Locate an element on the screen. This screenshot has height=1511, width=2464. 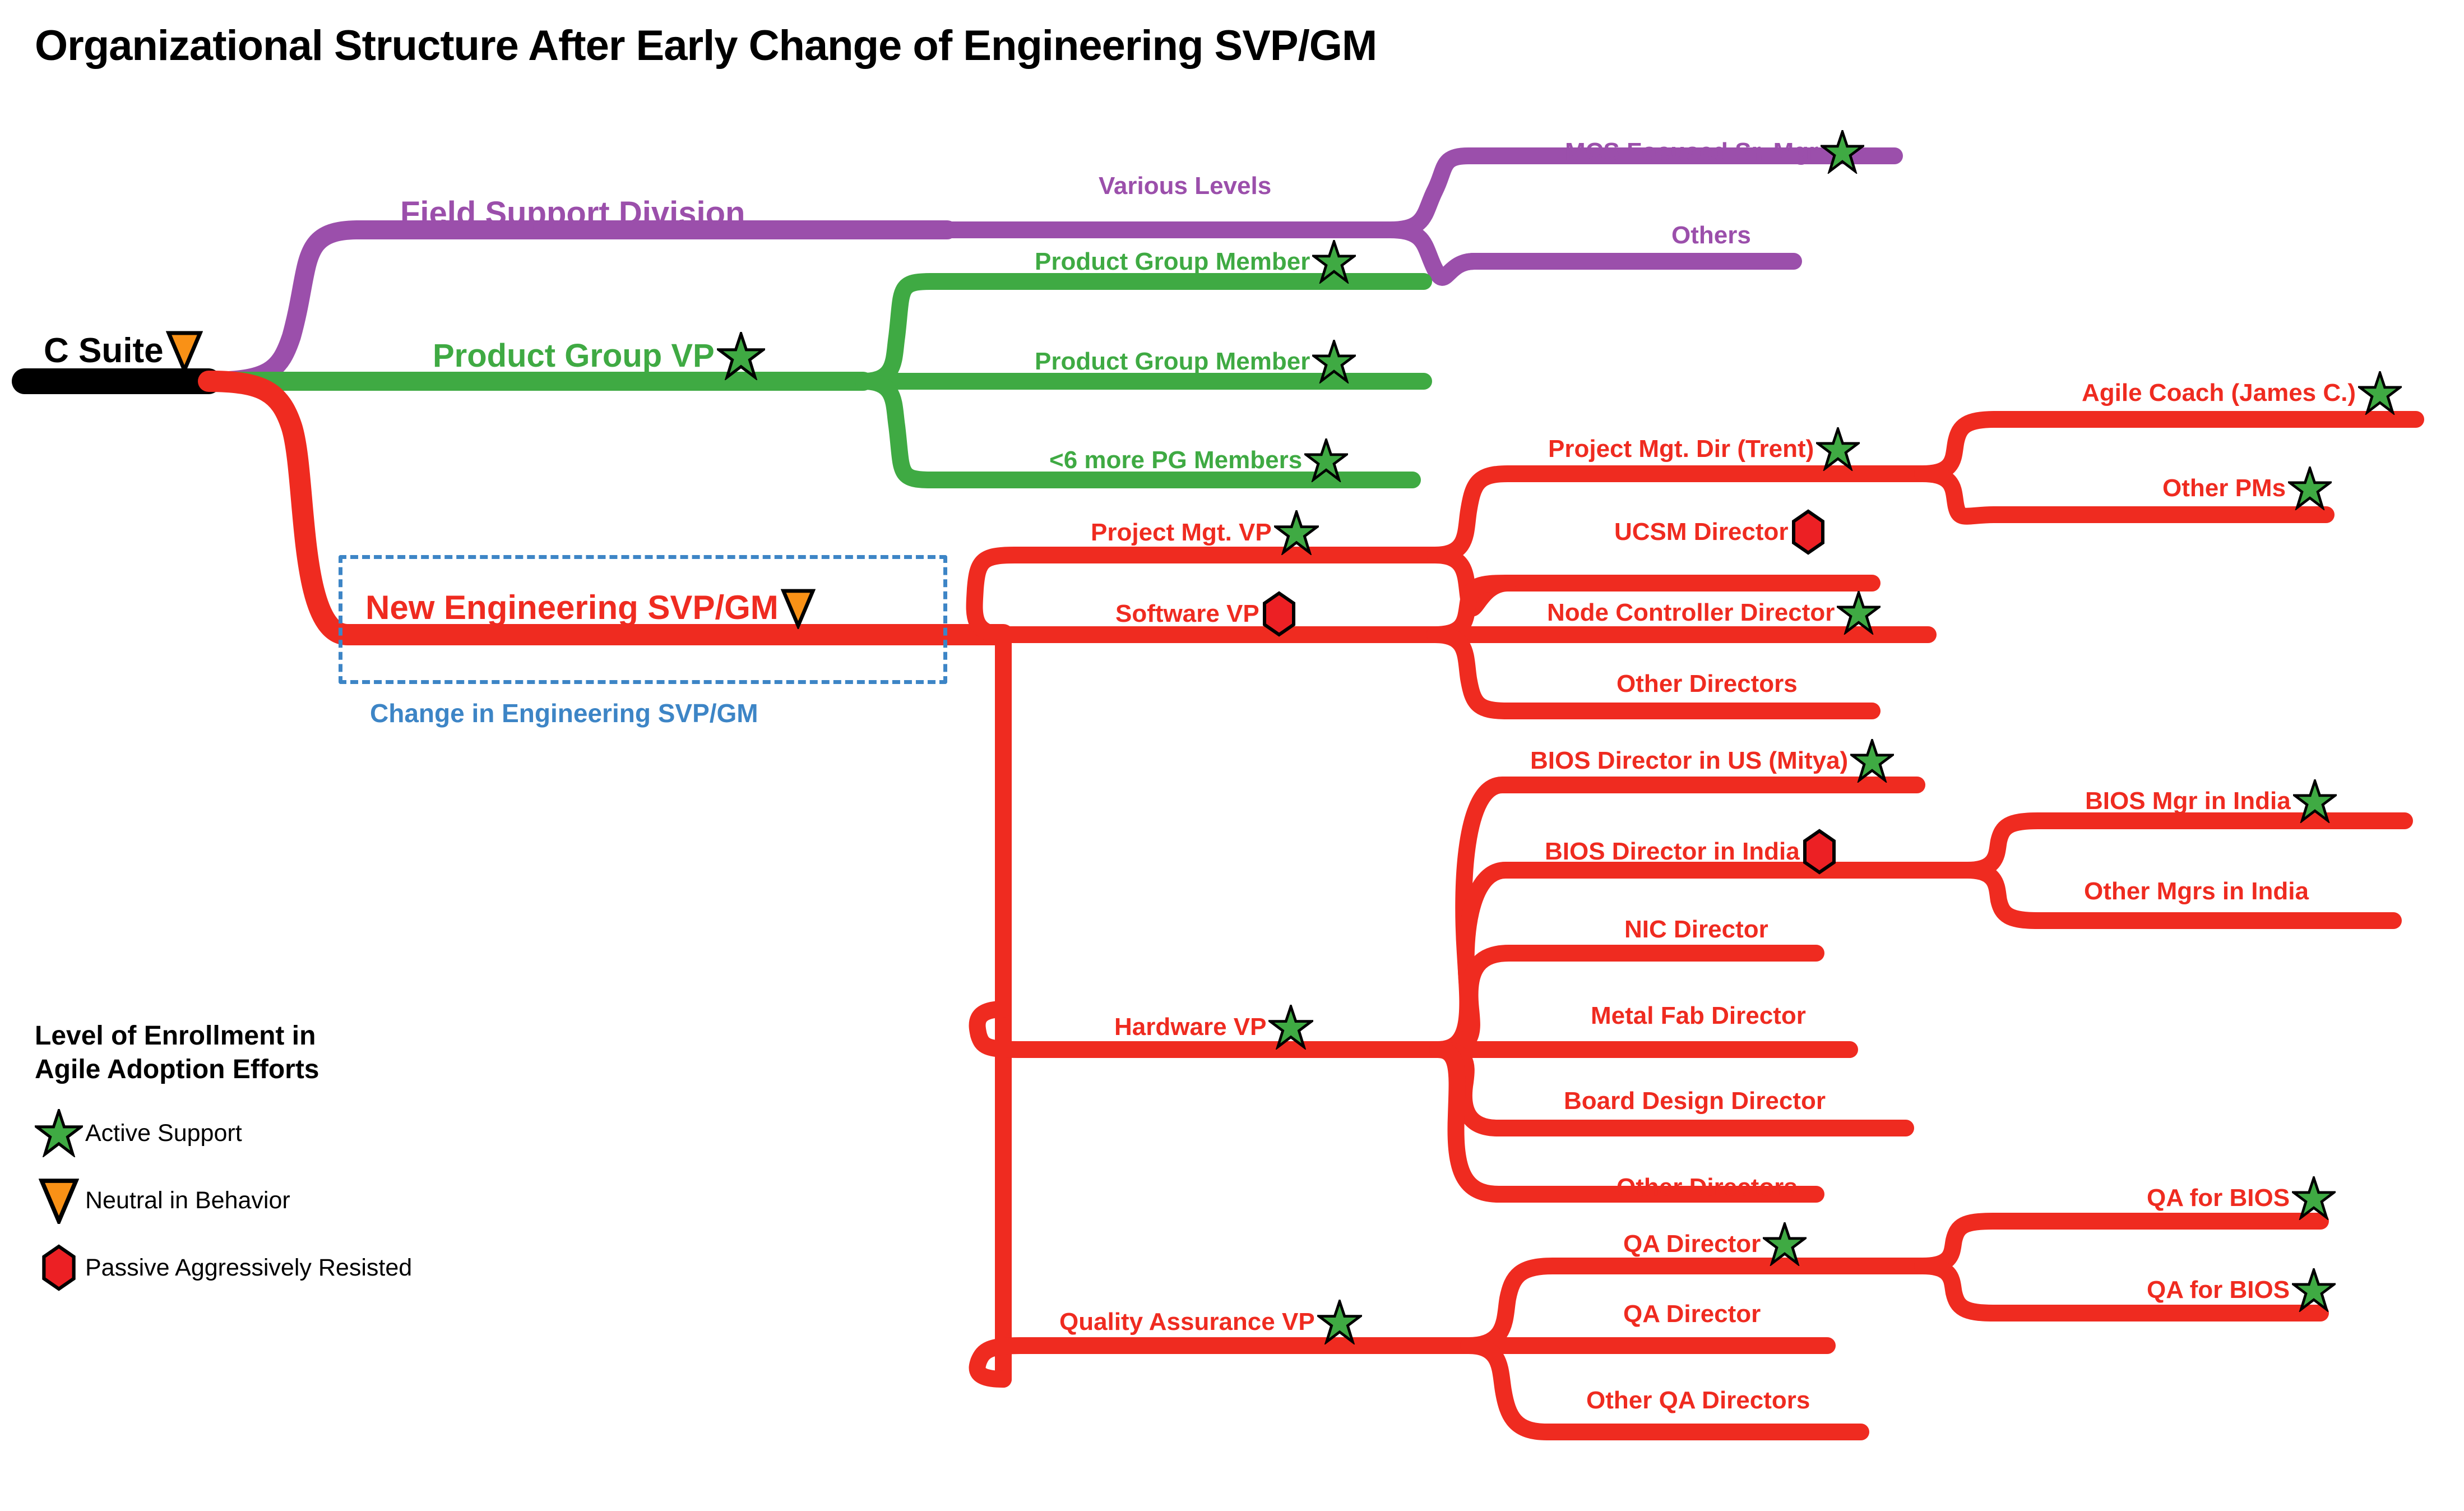
node-qa-director-2: QA Director is located at coordinates (1692, 1314).